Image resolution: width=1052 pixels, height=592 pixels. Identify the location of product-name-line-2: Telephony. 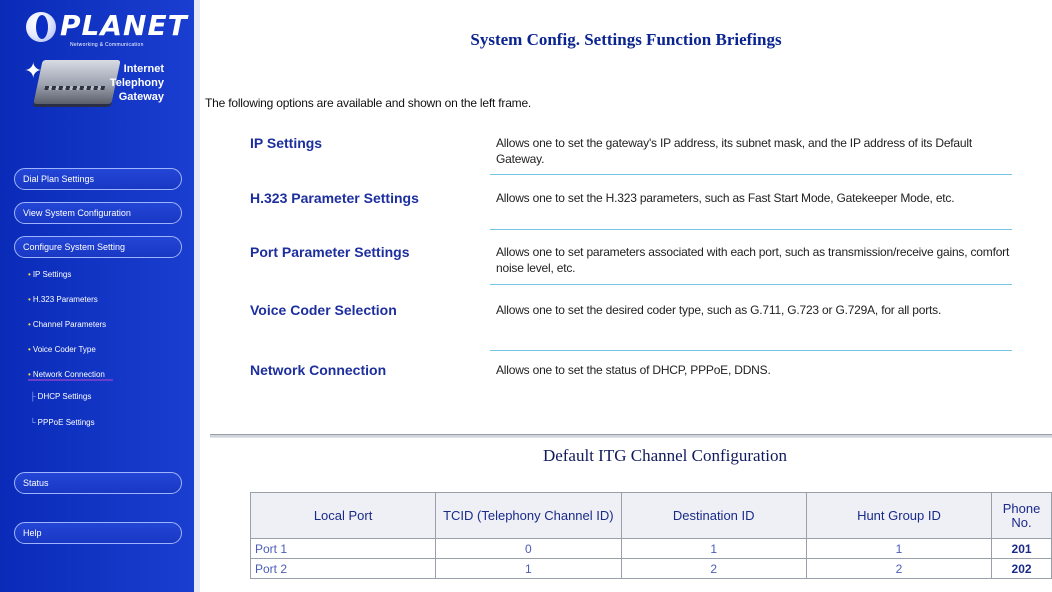
(136, 83).